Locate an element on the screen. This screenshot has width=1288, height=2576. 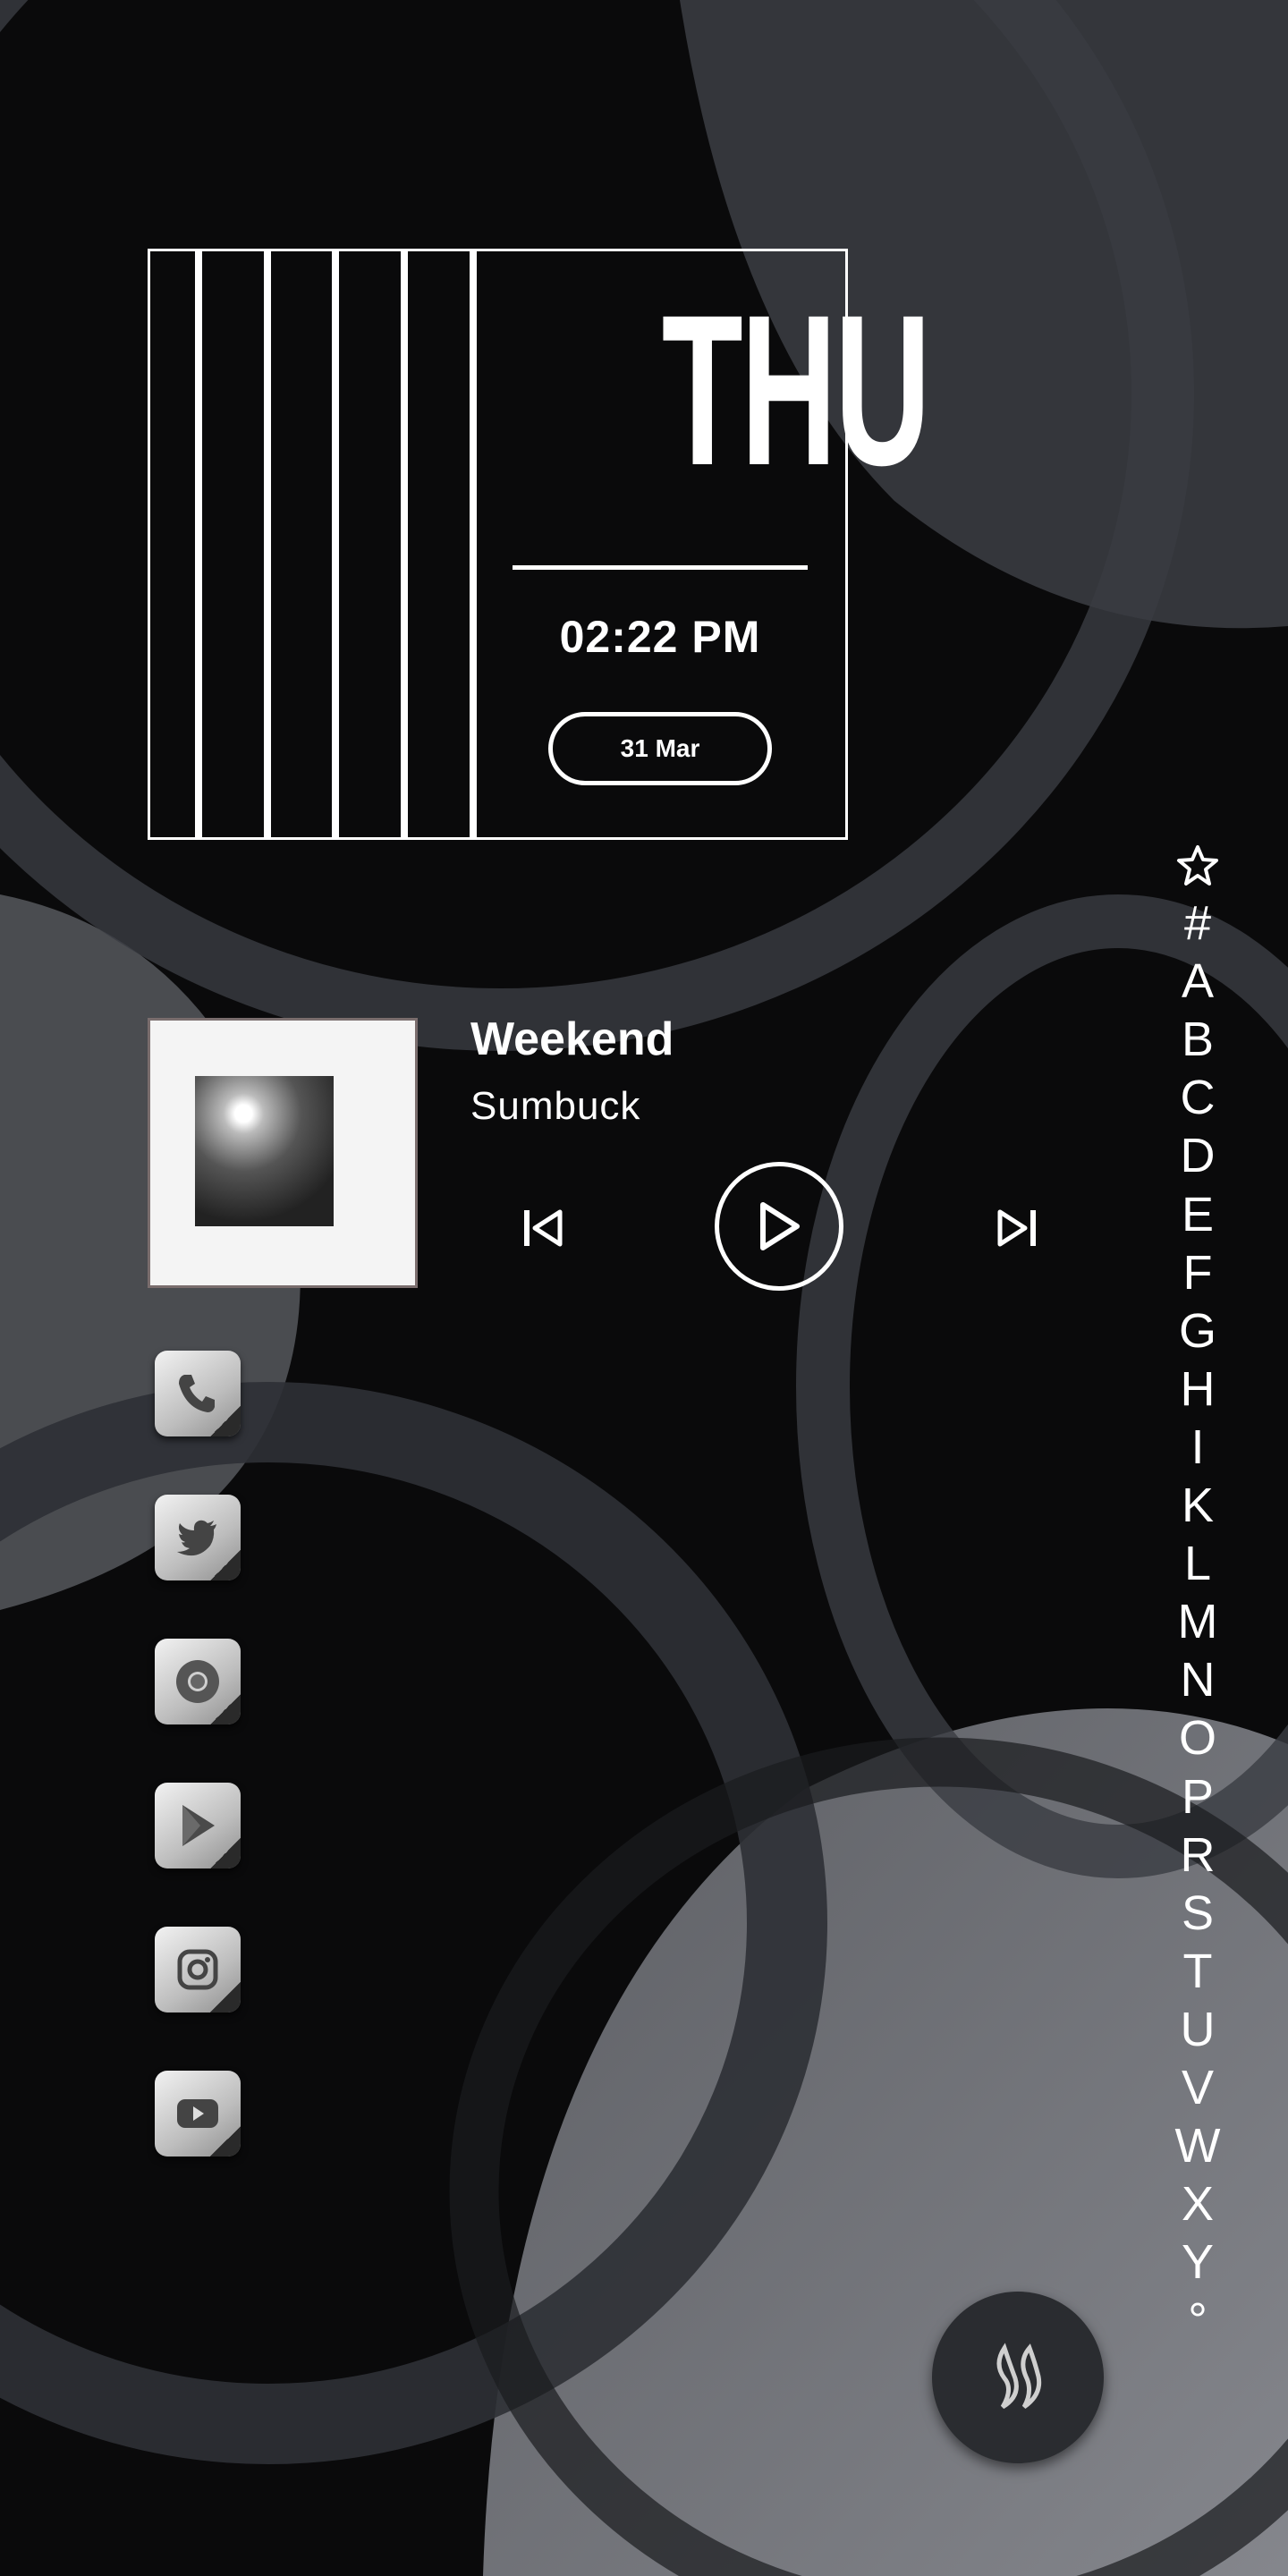
play-store-app is located at coordinates (198, 1825).